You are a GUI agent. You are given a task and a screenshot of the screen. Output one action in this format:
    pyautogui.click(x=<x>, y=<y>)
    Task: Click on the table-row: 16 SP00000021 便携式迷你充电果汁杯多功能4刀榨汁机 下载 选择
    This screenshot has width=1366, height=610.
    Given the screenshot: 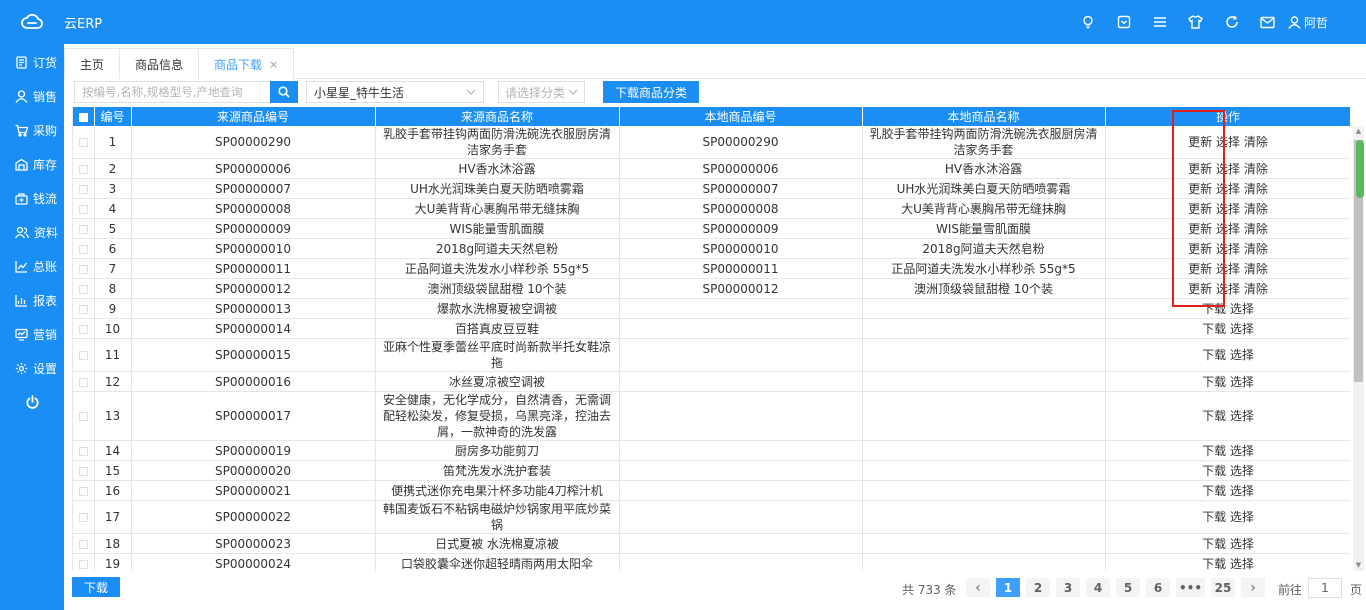 What is the action you would take?
    pyautogui.click(x=711, y=490)
    